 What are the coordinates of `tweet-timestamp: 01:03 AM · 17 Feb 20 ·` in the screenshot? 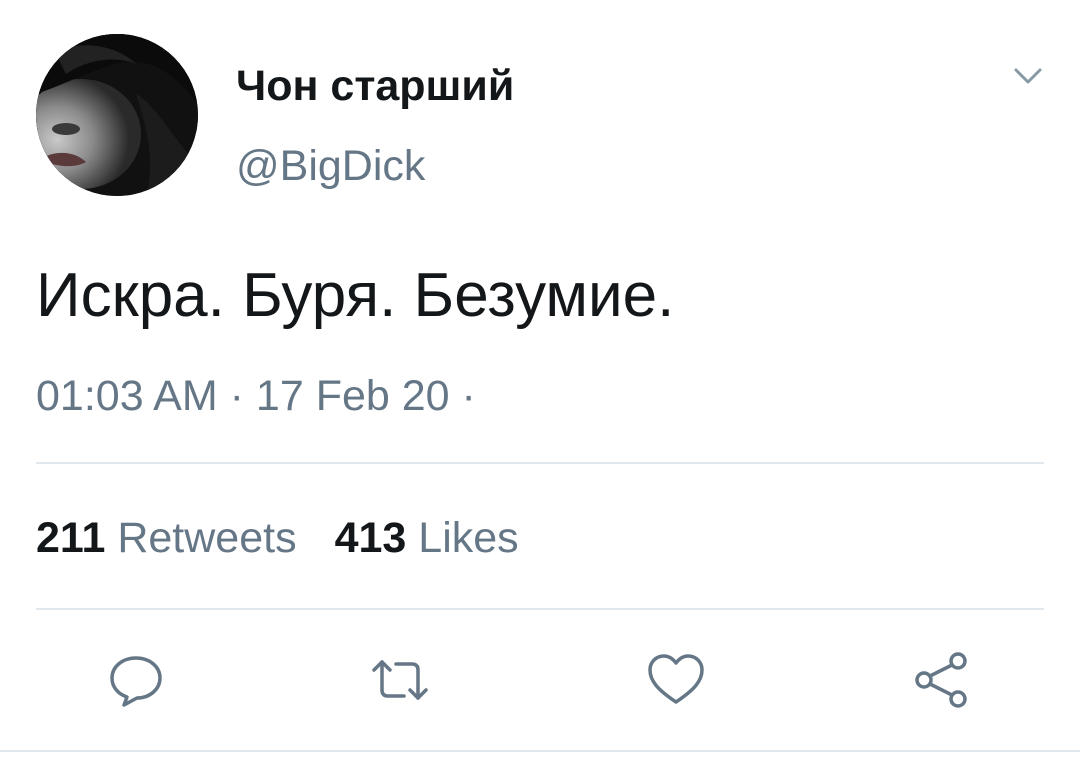 It's located at (256, 396).